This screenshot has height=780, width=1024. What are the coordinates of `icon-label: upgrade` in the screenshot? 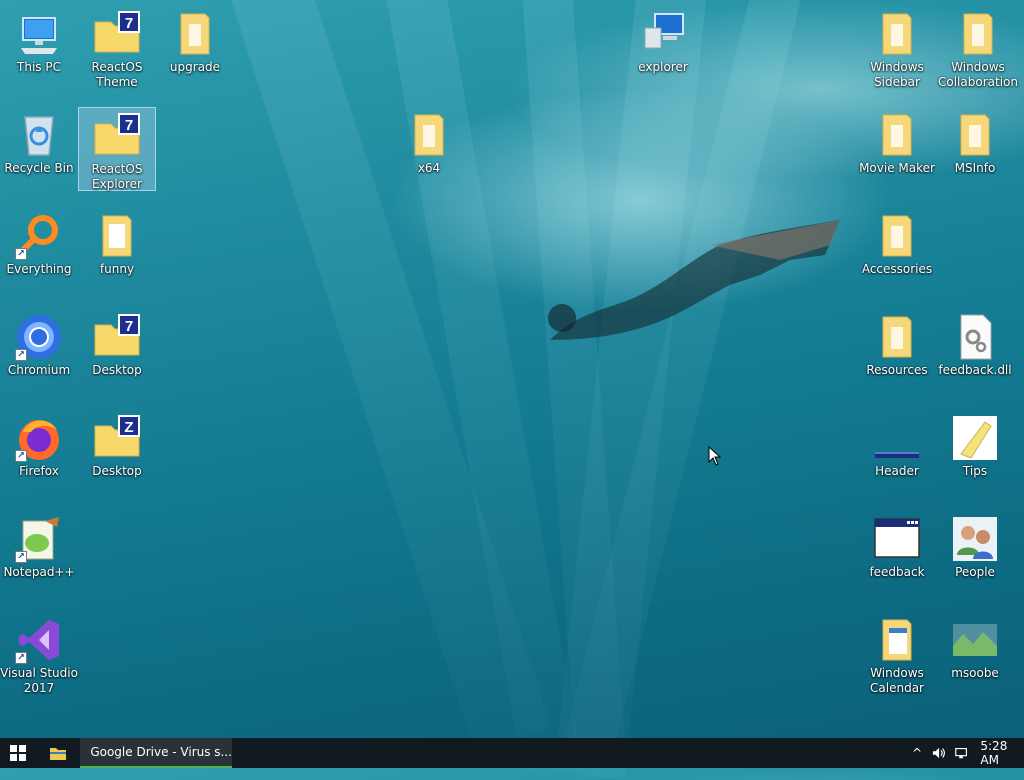 It's located at (195, 67).